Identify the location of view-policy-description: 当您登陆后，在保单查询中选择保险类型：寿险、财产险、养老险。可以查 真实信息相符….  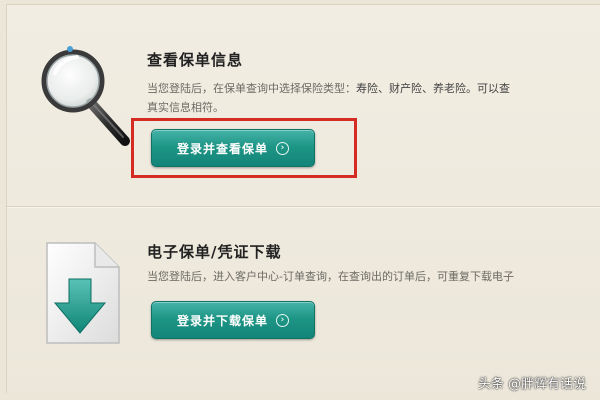
(373, 98).